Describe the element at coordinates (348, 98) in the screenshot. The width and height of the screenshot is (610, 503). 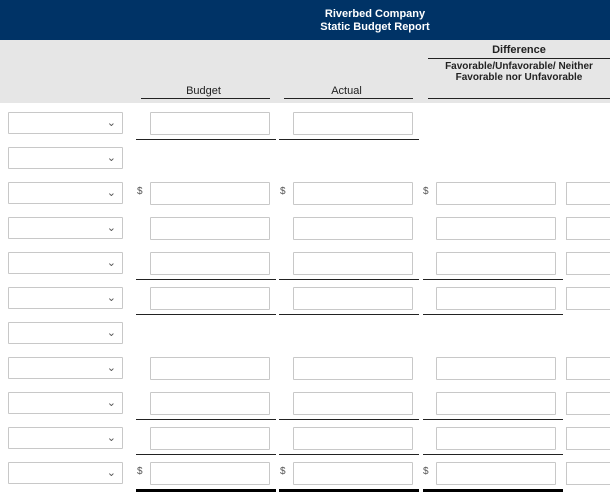
I see `actual-header-underline` at that location.